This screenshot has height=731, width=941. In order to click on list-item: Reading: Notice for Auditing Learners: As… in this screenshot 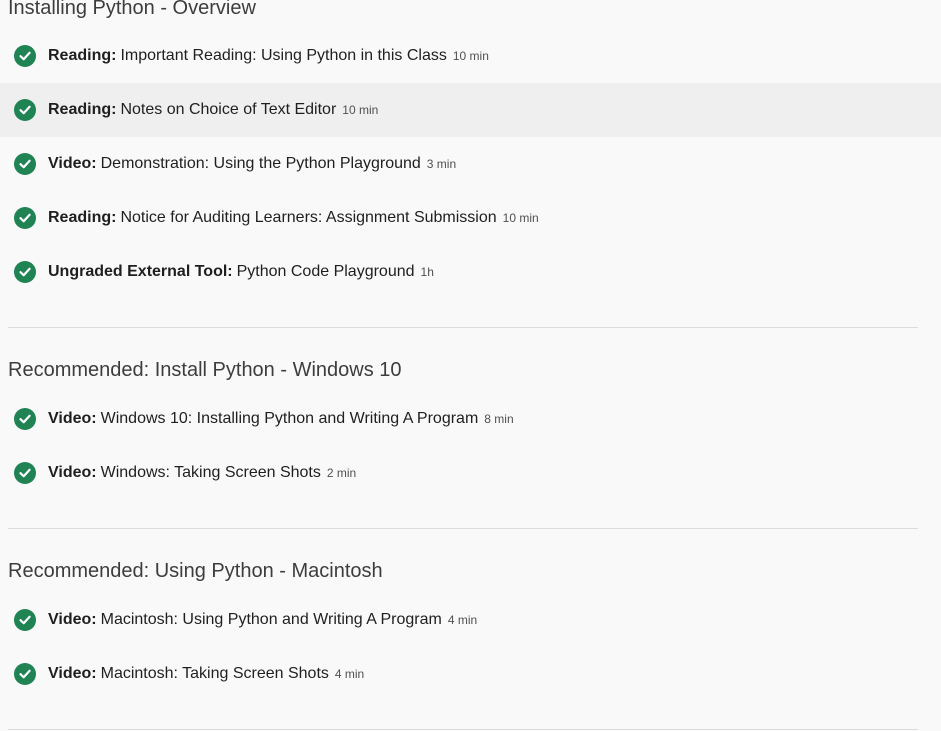, I will do `click(470, 218)`.